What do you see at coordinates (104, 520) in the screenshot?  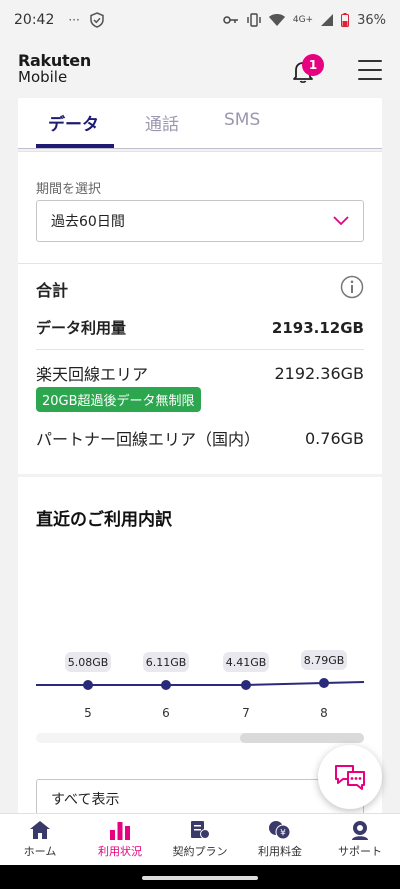 I see `recent-usage-title: 直近のご利用内訳` at bounding box center [104, 520].